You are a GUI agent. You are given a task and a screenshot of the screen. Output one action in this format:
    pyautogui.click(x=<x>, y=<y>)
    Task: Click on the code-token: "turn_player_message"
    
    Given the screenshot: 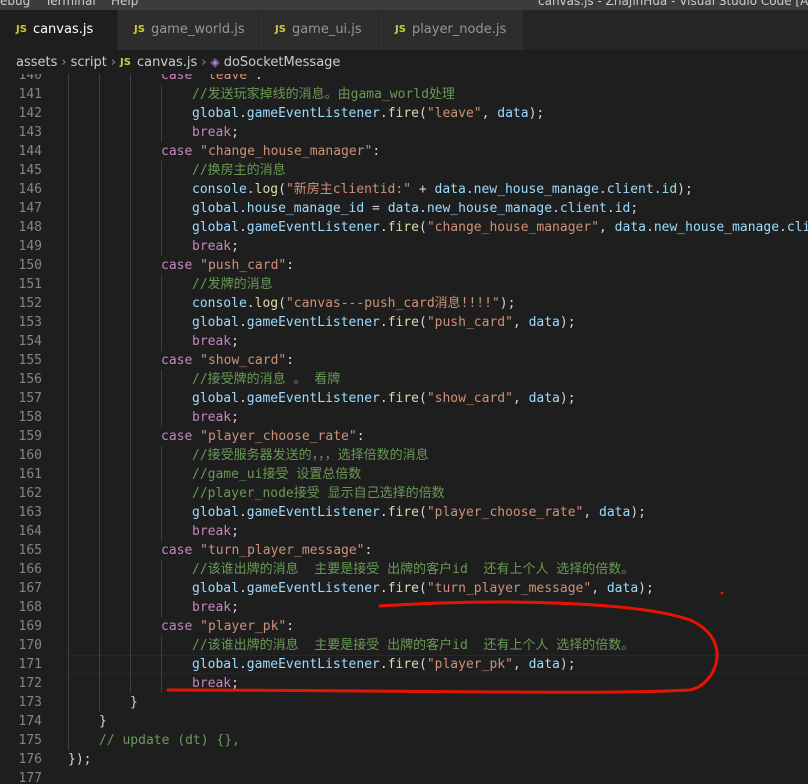 What is the action you would take?
    pyautogui.click(x=509, y=588)
    